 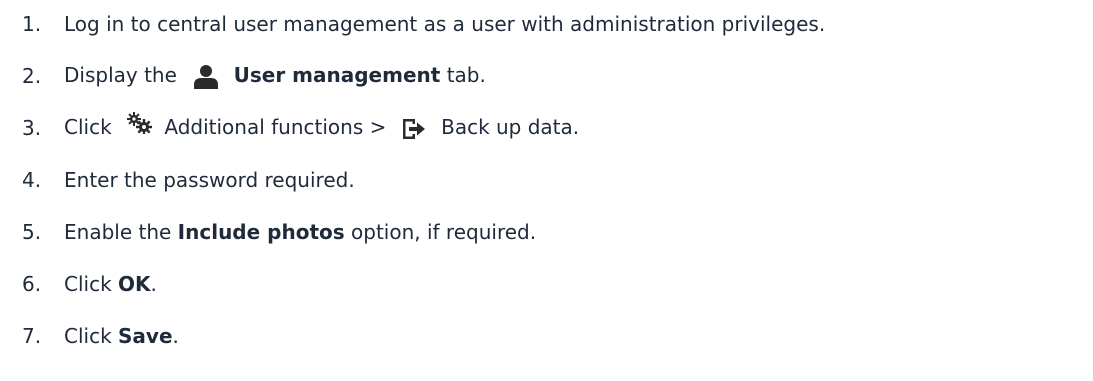 What do you see at coordinates (120, 75) in the screenshot?
I see `step-text-before: Display the` at bounding box center [120, 75].